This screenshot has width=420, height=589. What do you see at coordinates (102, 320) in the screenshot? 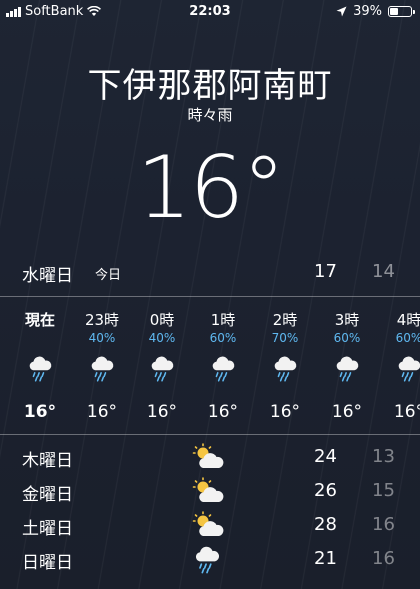
I see `hourly-time: 23時` at bounding box center [102, 320].